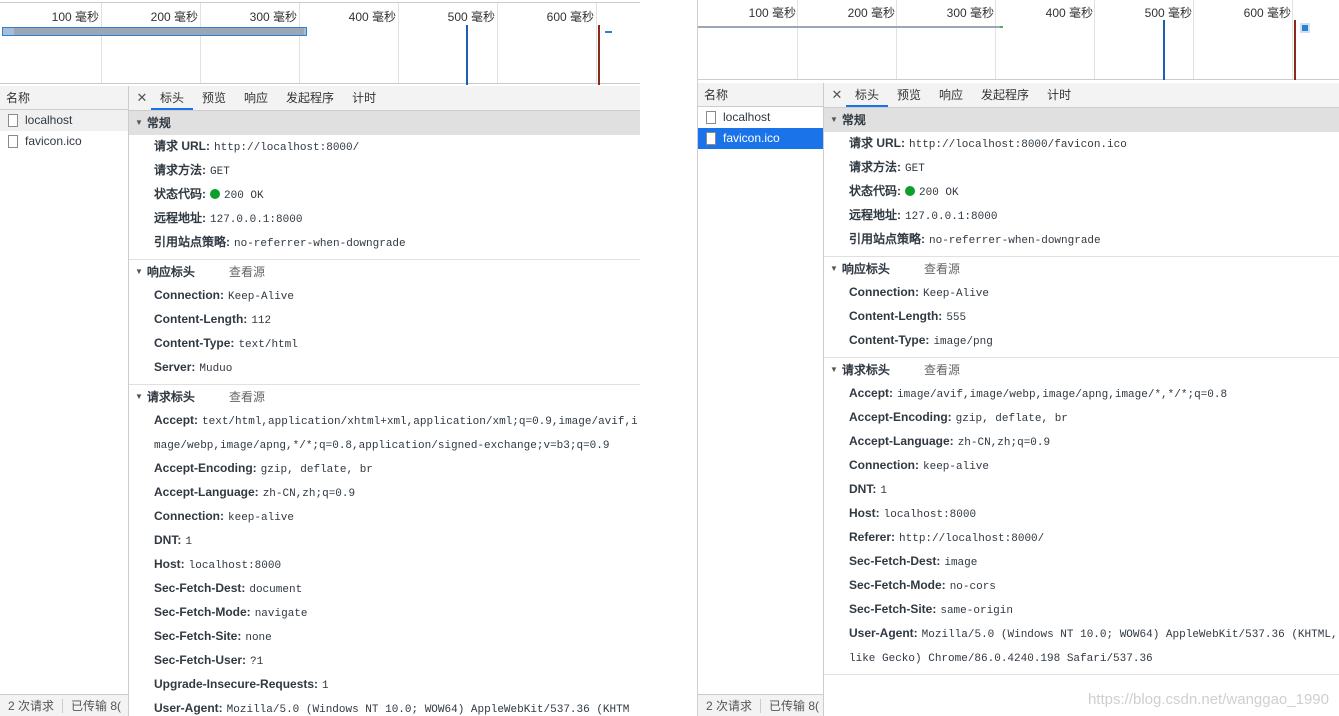 This screenshot has width=1339, height=716. Describe the element at coordinates (1081, 538) in the screenshot. I see `header-row: Referer: http://localhost:8000/` at that location.